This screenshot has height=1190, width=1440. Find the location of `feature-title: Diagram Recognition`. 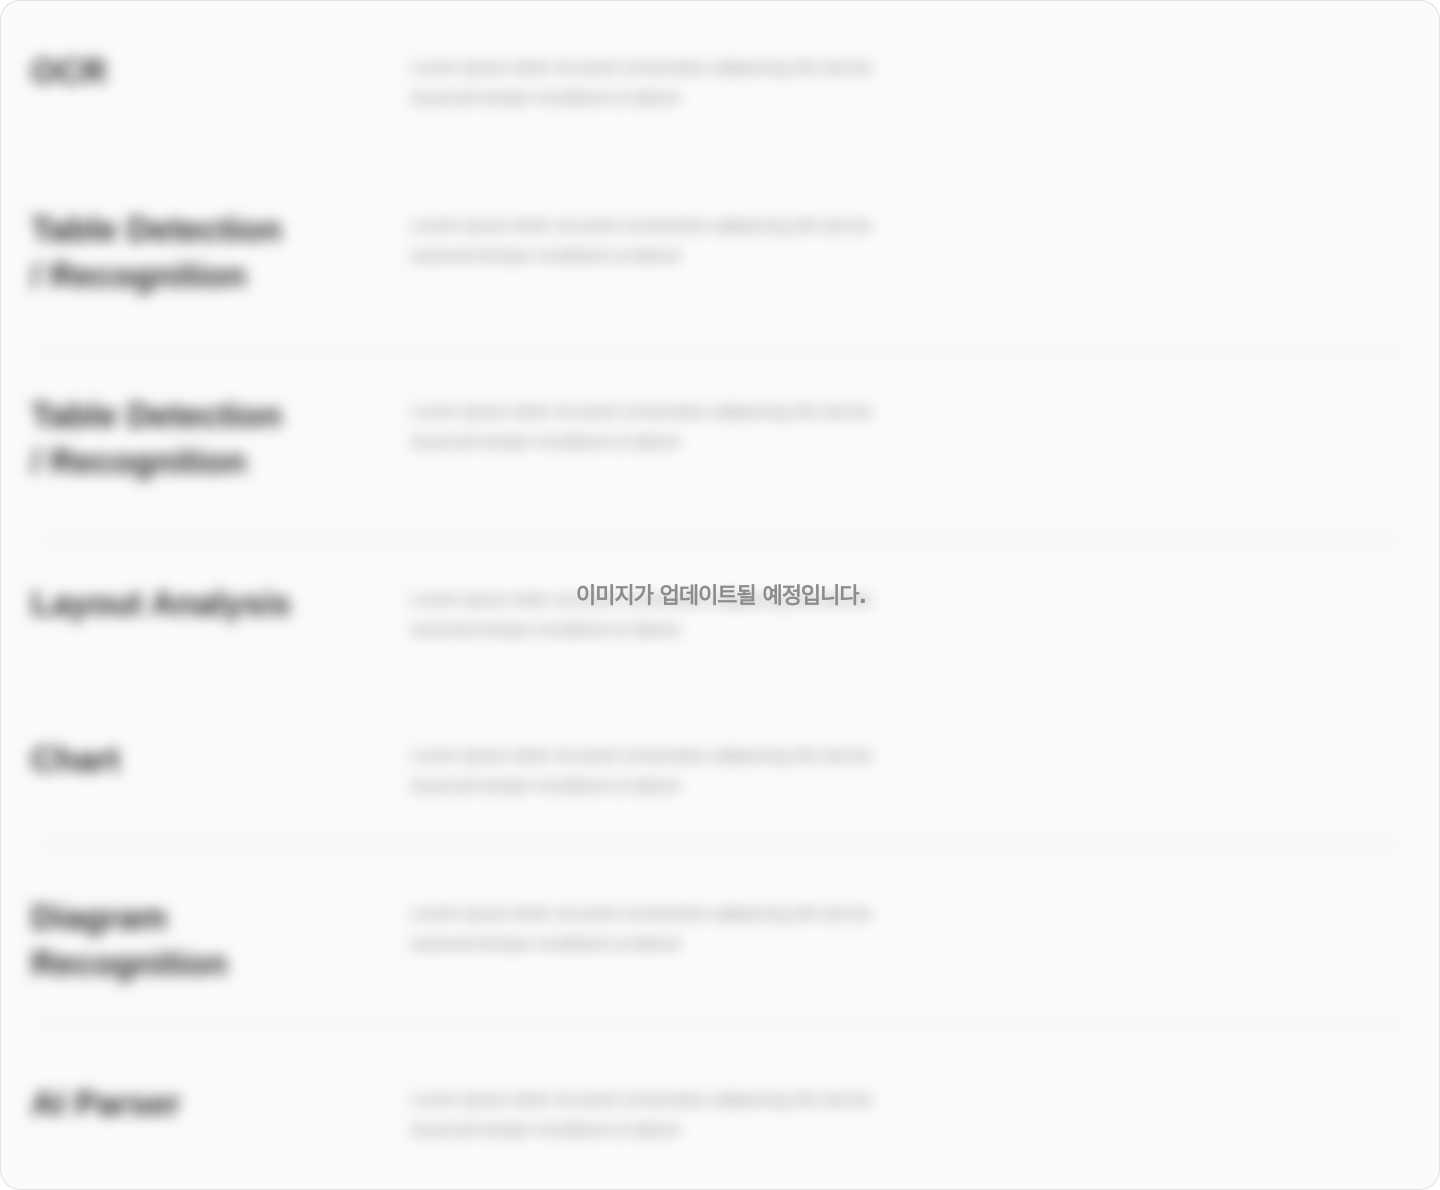

feature-title: Diagram Recognition is located at coordinates (129, 941).